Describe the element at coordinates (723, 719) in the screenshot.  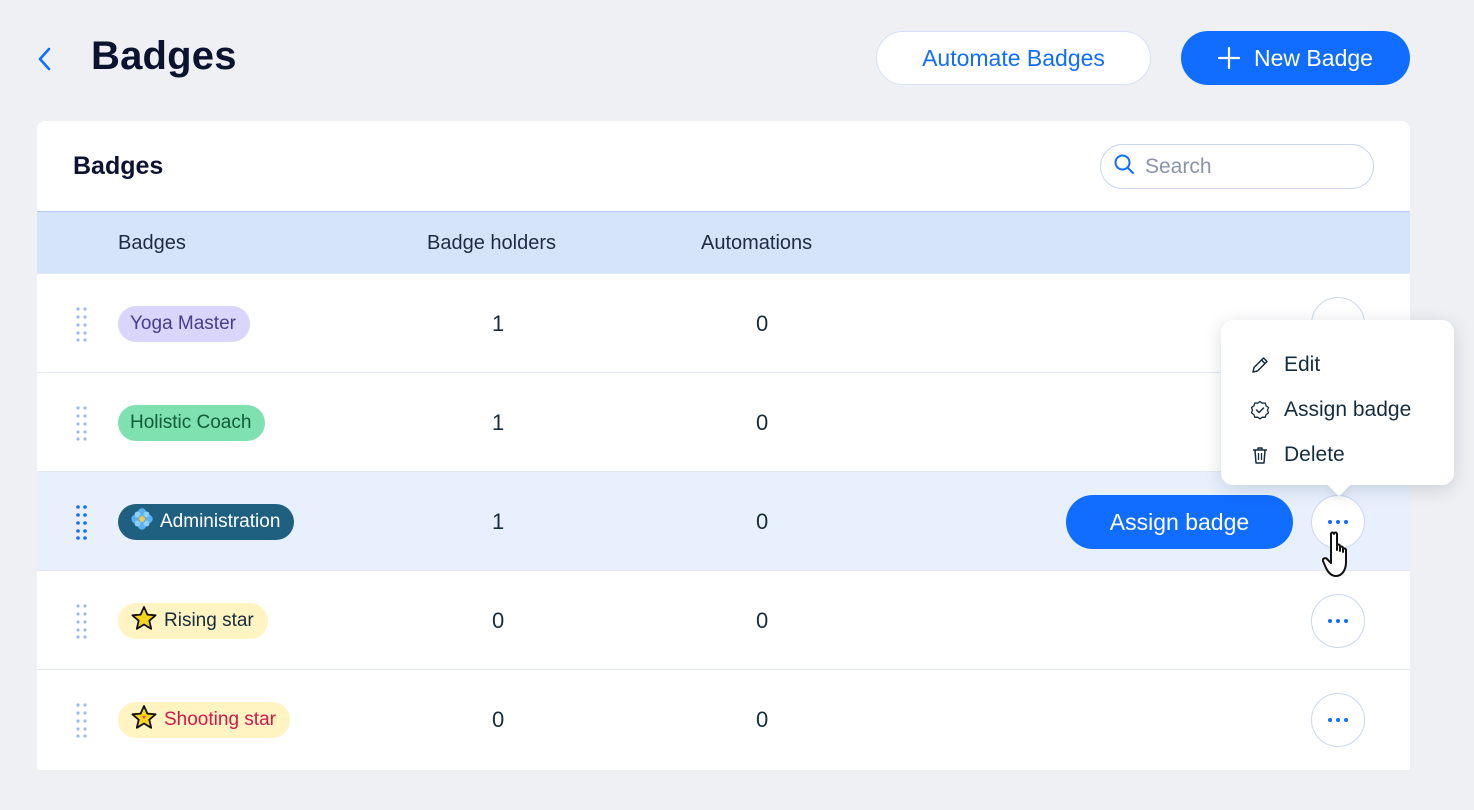
I see `table-row: Shooting star 0 0` at that location.